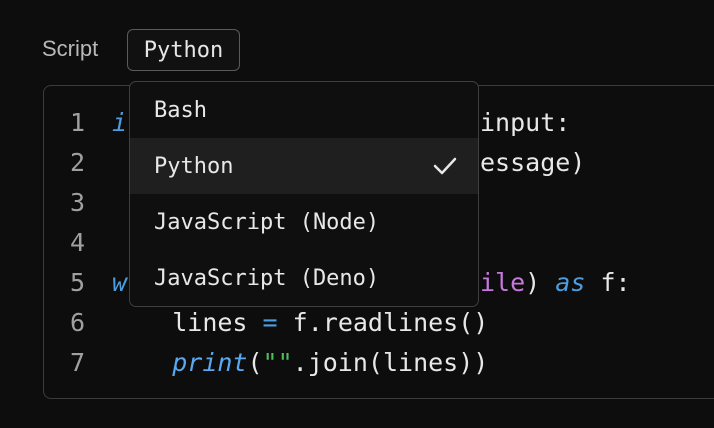 This screenshot has height=428, width=714. I want to click on code-text: lines = f.readlines(), so click(300, 322).